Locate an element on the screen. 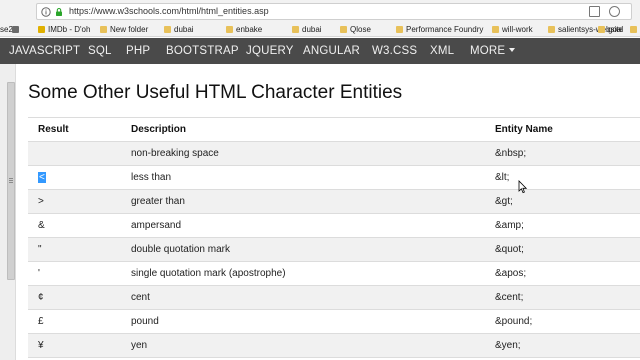  result-char: £ is located at coordinates (41, 321).